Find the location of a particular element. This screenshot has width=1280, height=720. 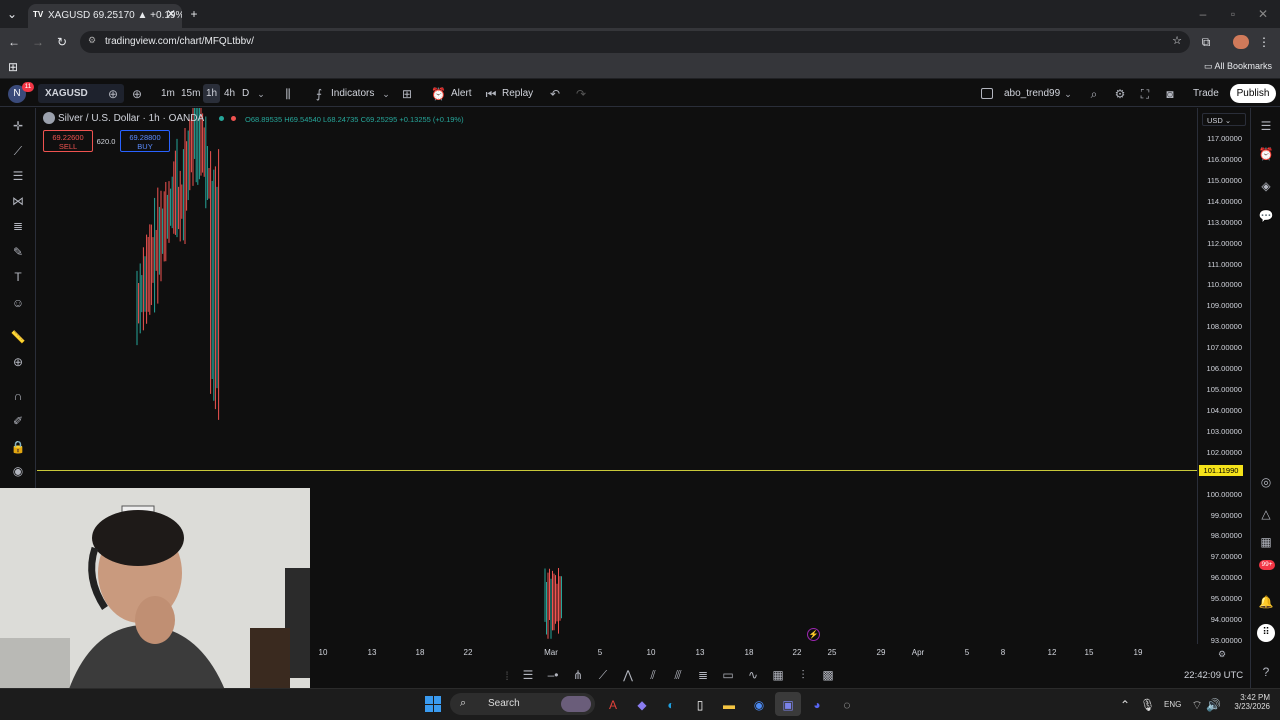

url-field: ⚙ tradingview.com/chart/MFQLtbbv/ ☆ is located at coordinates (635, 42).